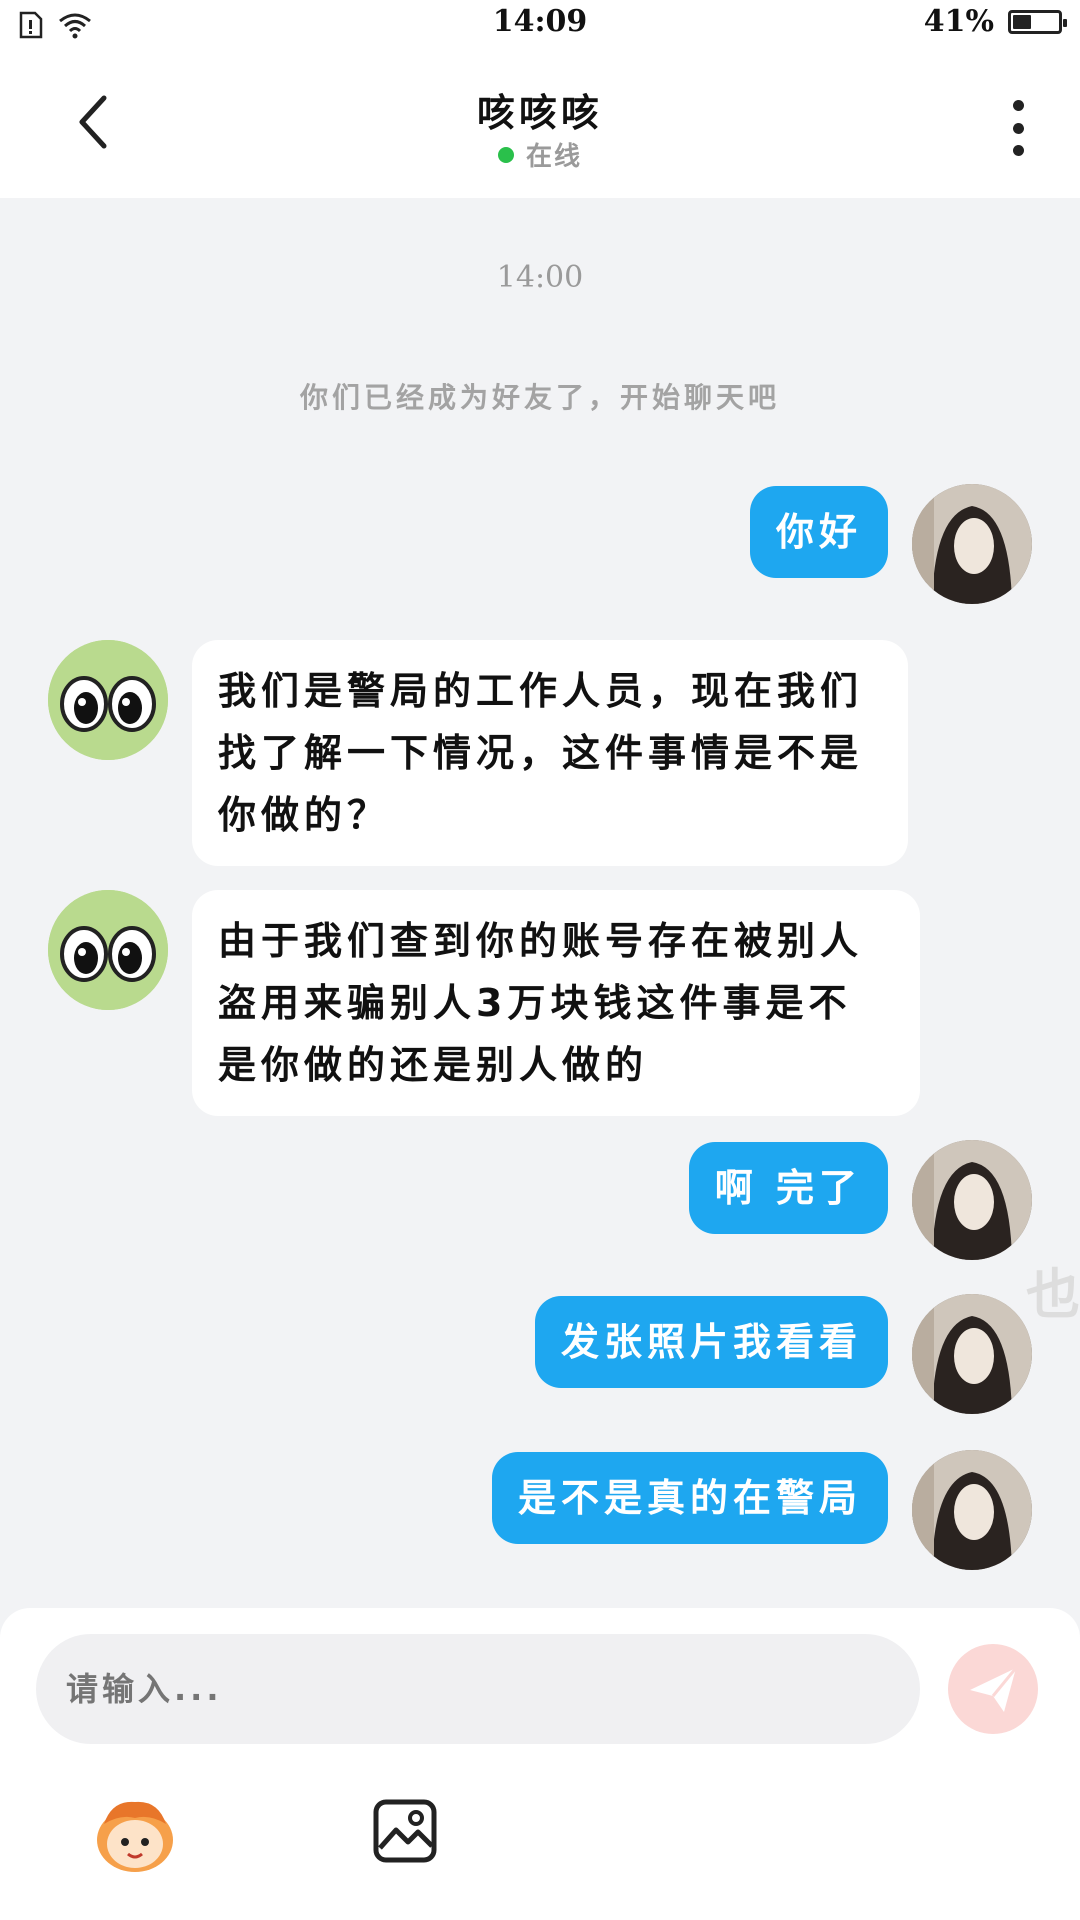  I want to click on more-vertical-icon, so click(1018, 128).